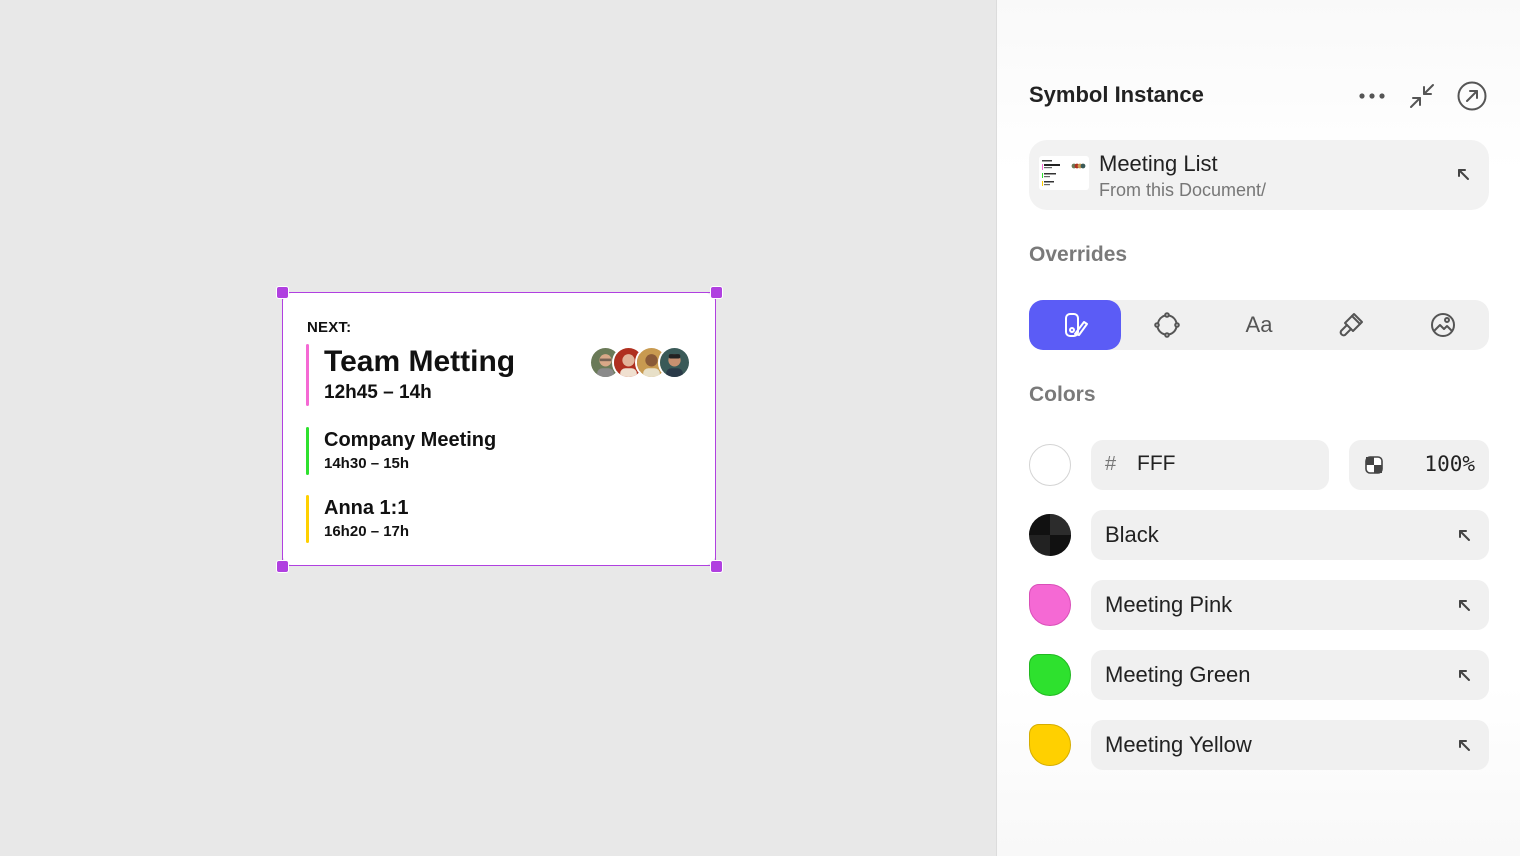 The image size is (1520, 856). Describe the element at coordinates (1374, 465) in the screenshot. I see `opacity-icon` at that location.